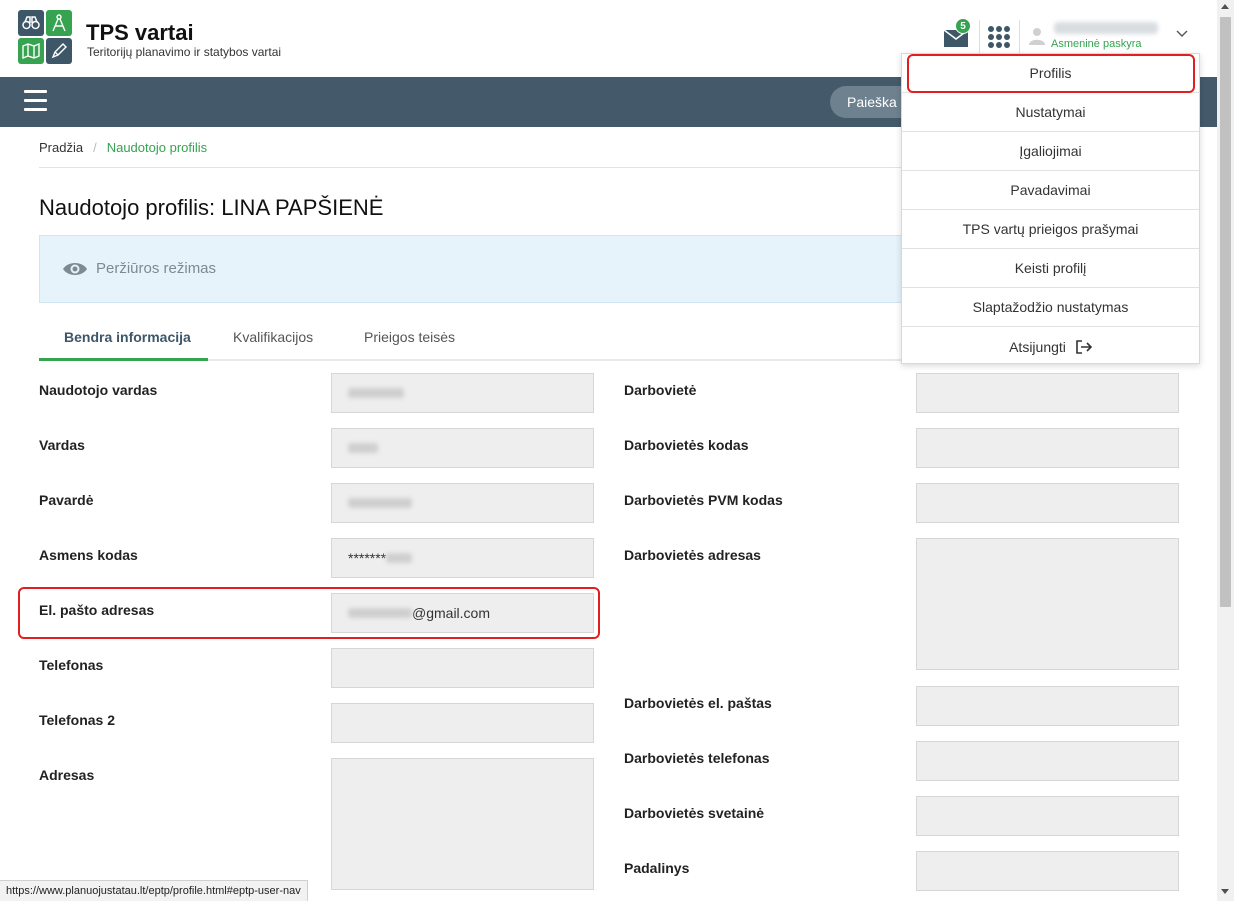  Describe the element at coordinates (1047, 816) in the screenshot. I see `workplace-website-field` at that location.